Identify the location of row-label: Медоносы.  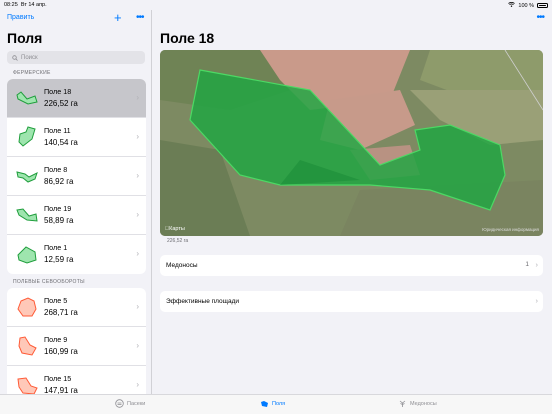
(182, 265).